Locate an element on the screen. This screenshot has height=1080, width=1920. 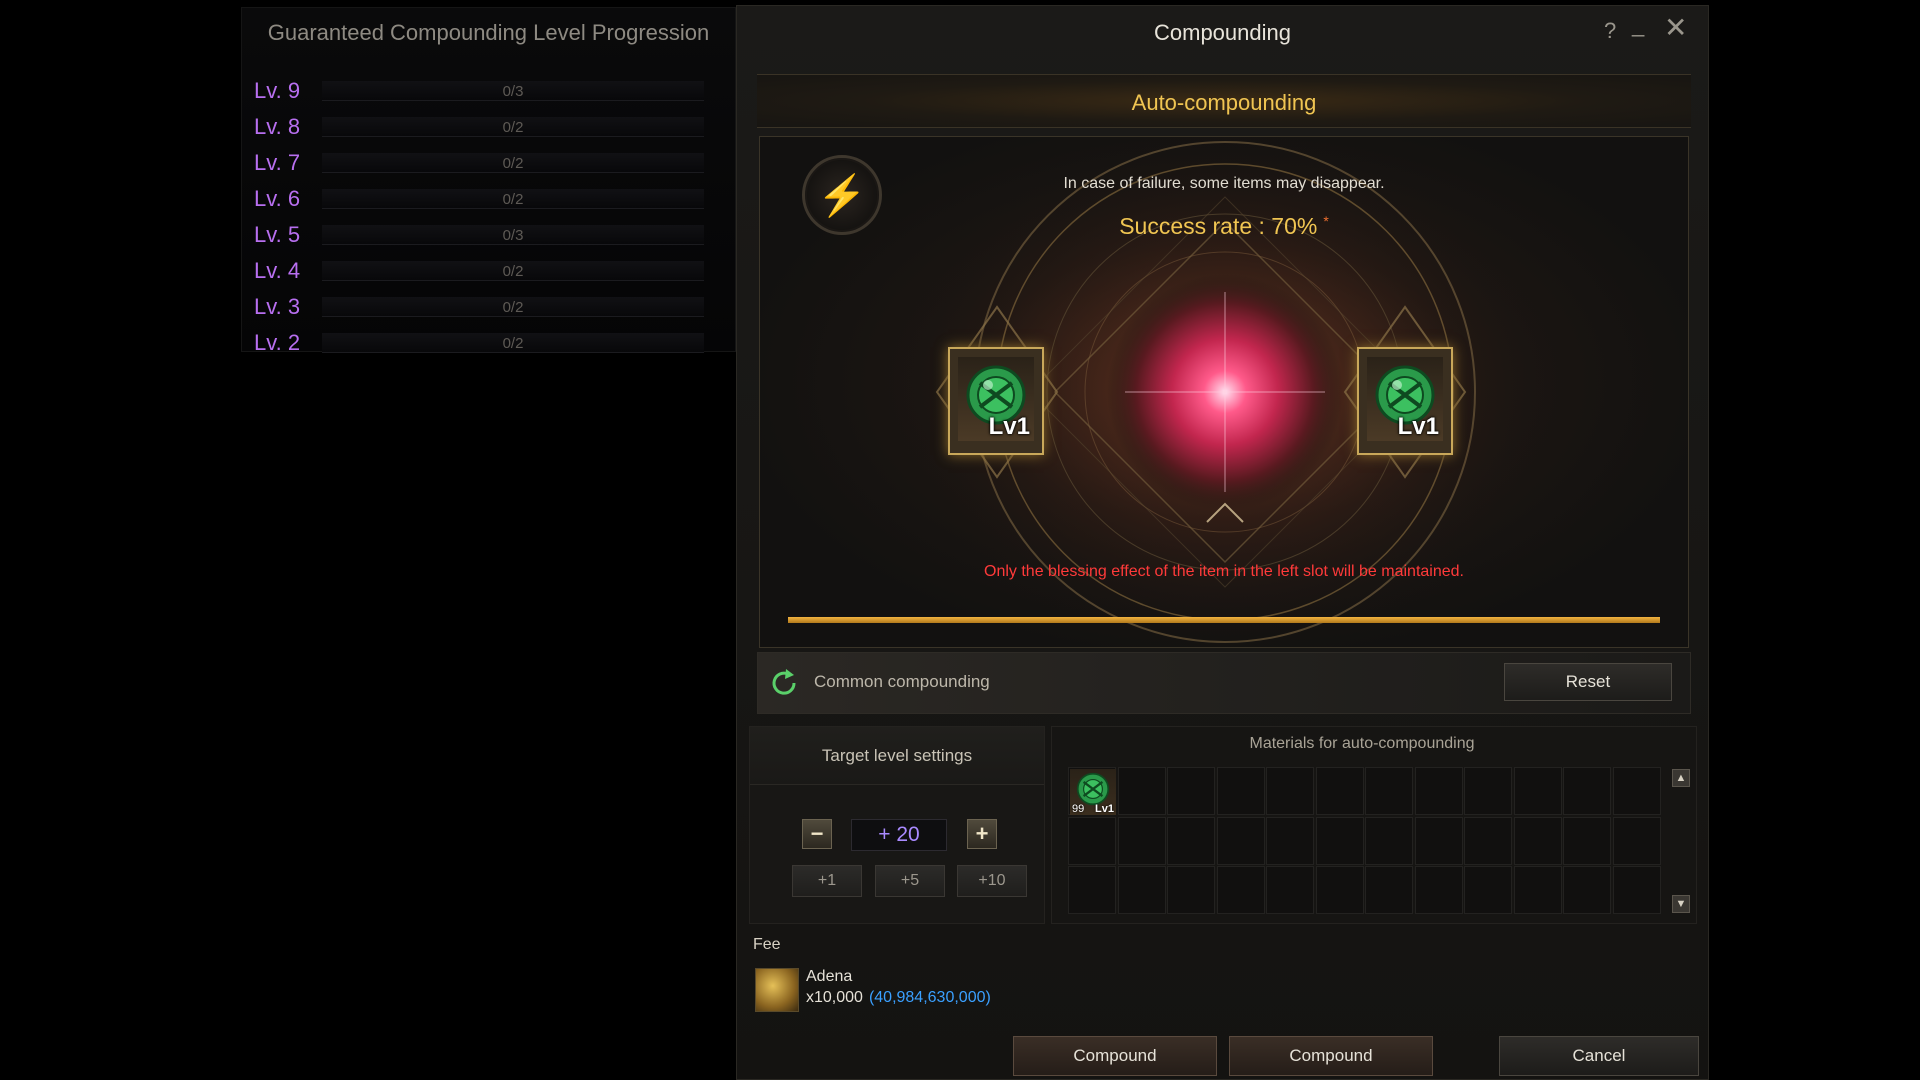
slot-item-level: Lv1 is located at coordinates (1009, 426).